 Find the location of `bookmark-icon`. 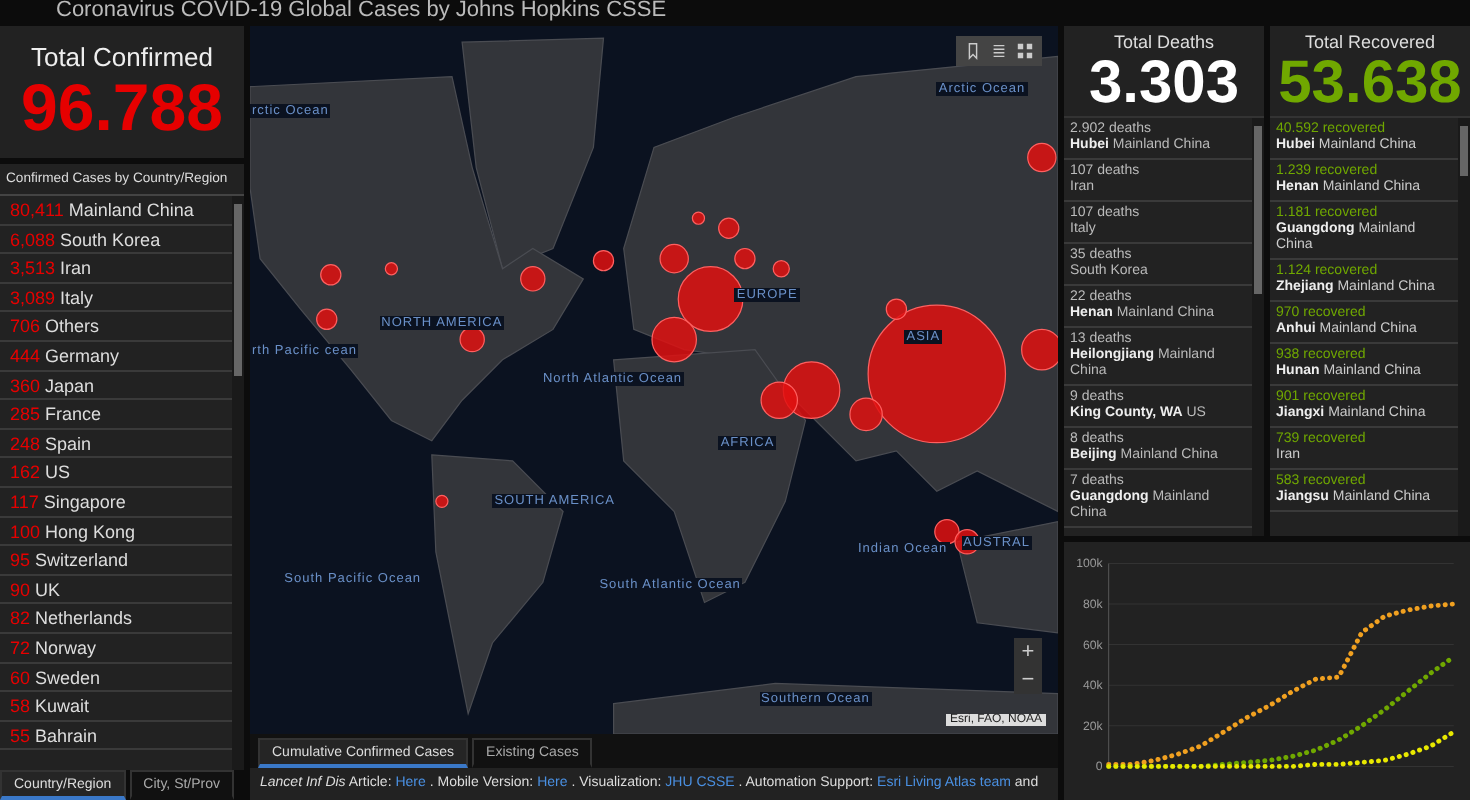

bookmark-icon is located at coordinates (973, 51).